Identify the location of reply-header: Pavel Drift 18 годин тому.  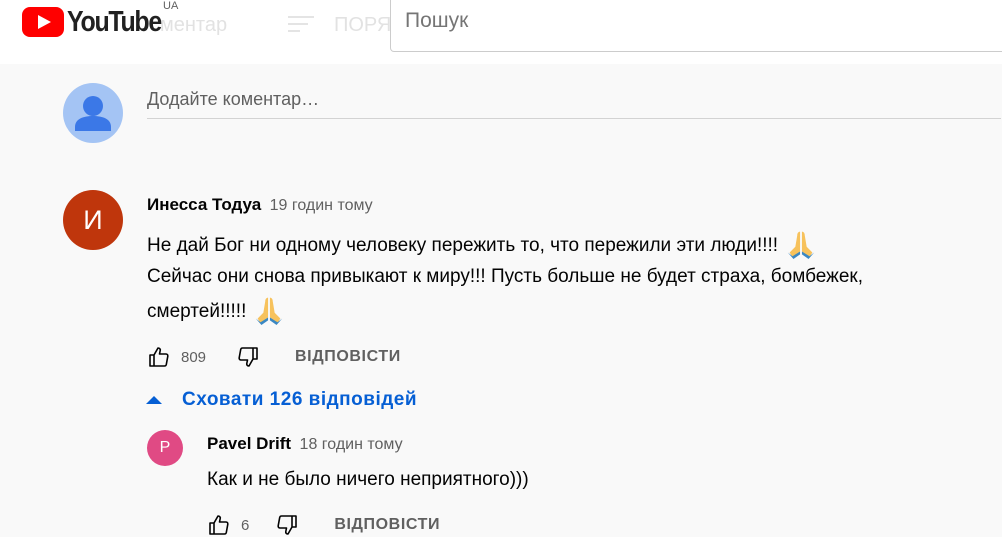
(305, 444).